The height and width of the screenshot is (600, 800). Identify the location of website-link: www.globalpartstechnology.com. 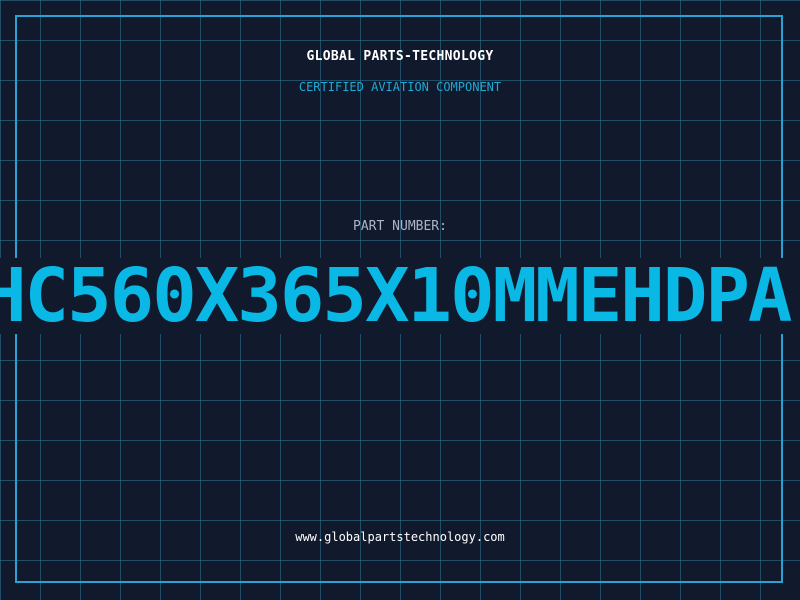
(400, 537).